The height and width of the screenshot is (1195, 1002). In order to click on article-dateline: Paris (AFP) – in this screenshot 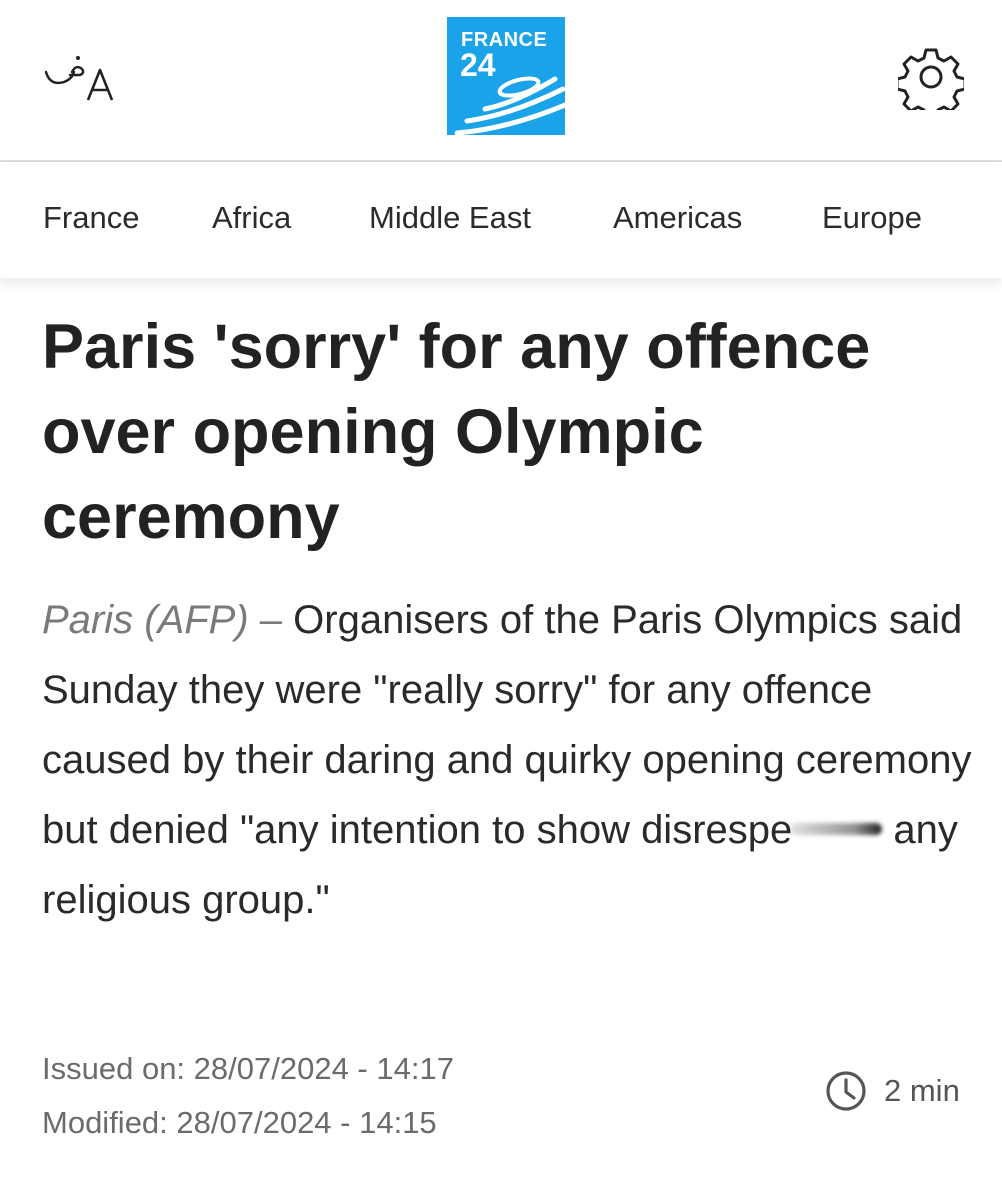, I will do `click(162, 620)`.